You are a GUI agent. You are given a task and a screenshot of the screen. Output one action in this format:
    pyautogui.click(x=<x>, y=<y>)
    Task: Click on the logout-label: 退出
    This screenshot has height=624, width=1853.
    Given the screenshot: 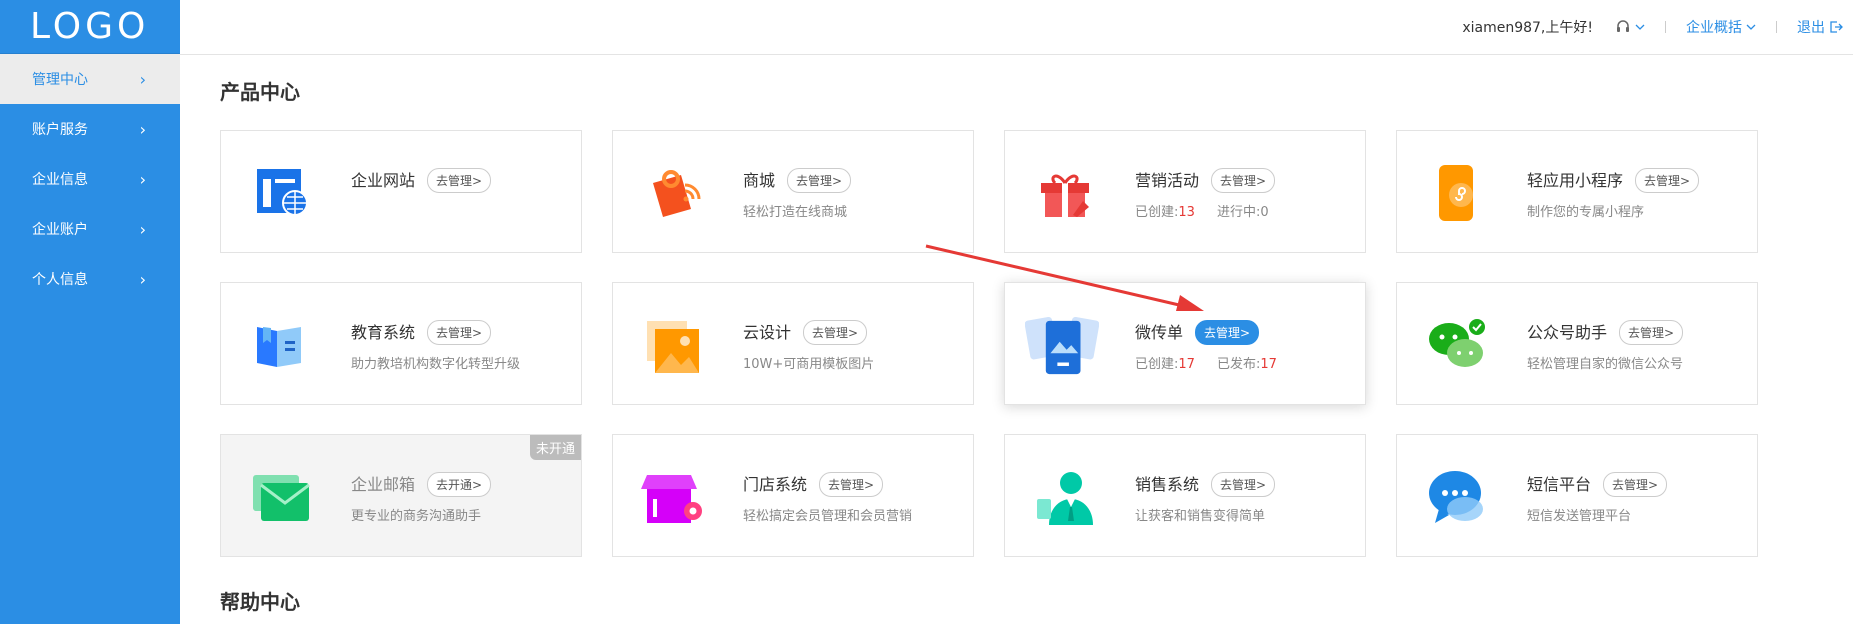 What is the action you would take?
    pyautogui.click(x=1811, y=28)
    